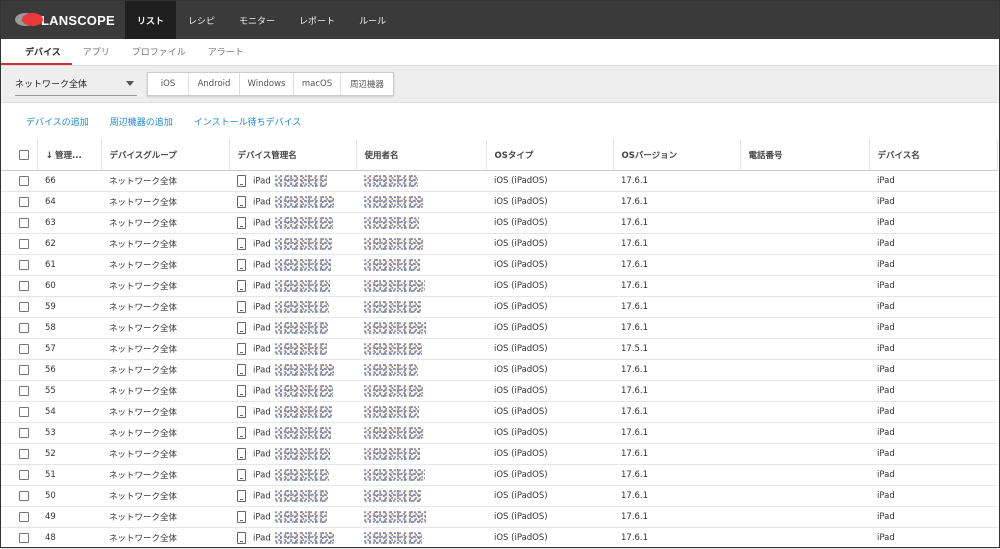 The image size is (1000, 549). I want to click on table-row: 66 ネットワーク全体 iPad iOS (iPadOS) 17.6.1 iPad, so click(499, 181).